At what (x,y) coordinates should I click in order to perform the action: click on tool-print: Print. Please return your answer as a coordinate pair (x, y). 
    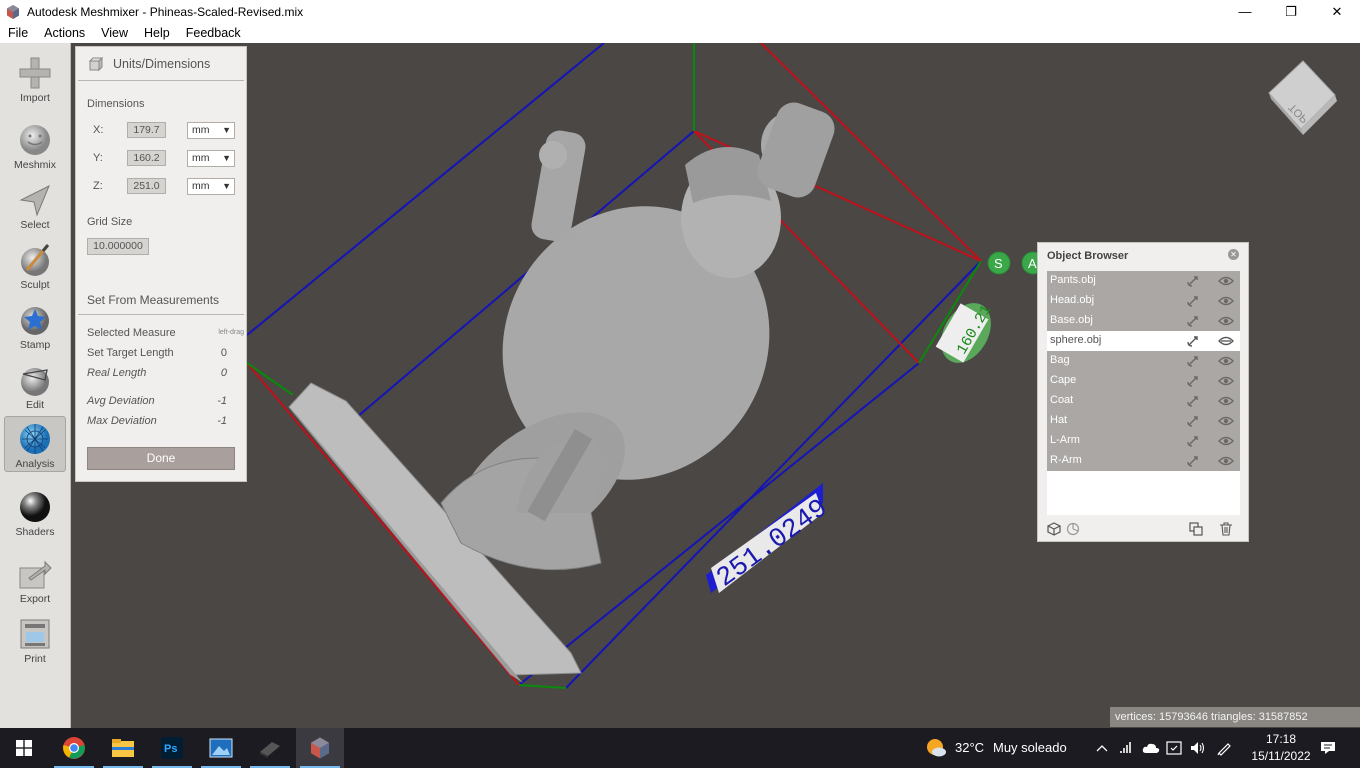
    Looking at the image, I should click on (35, 640).